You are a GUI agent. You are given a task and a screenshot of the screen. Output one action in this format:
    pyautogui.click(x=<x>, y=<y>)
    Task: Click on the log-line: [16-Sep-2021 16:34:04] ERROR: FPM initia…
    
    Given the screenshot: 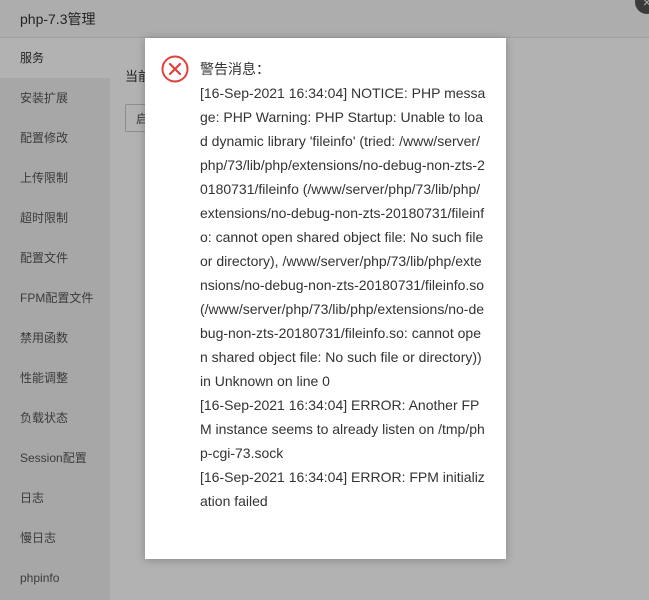 What is the action you would take?
    pyautogui.click(x=342, y=489)
    